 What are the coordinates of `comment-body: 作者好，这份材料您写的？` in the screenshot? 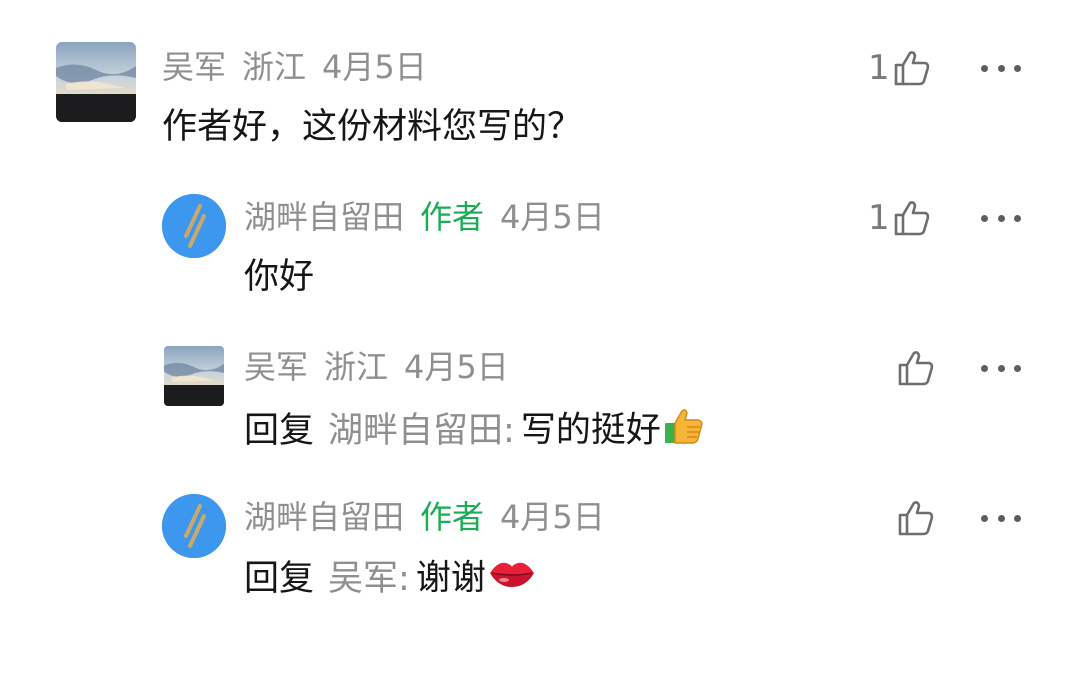 It's located at (372, 127).